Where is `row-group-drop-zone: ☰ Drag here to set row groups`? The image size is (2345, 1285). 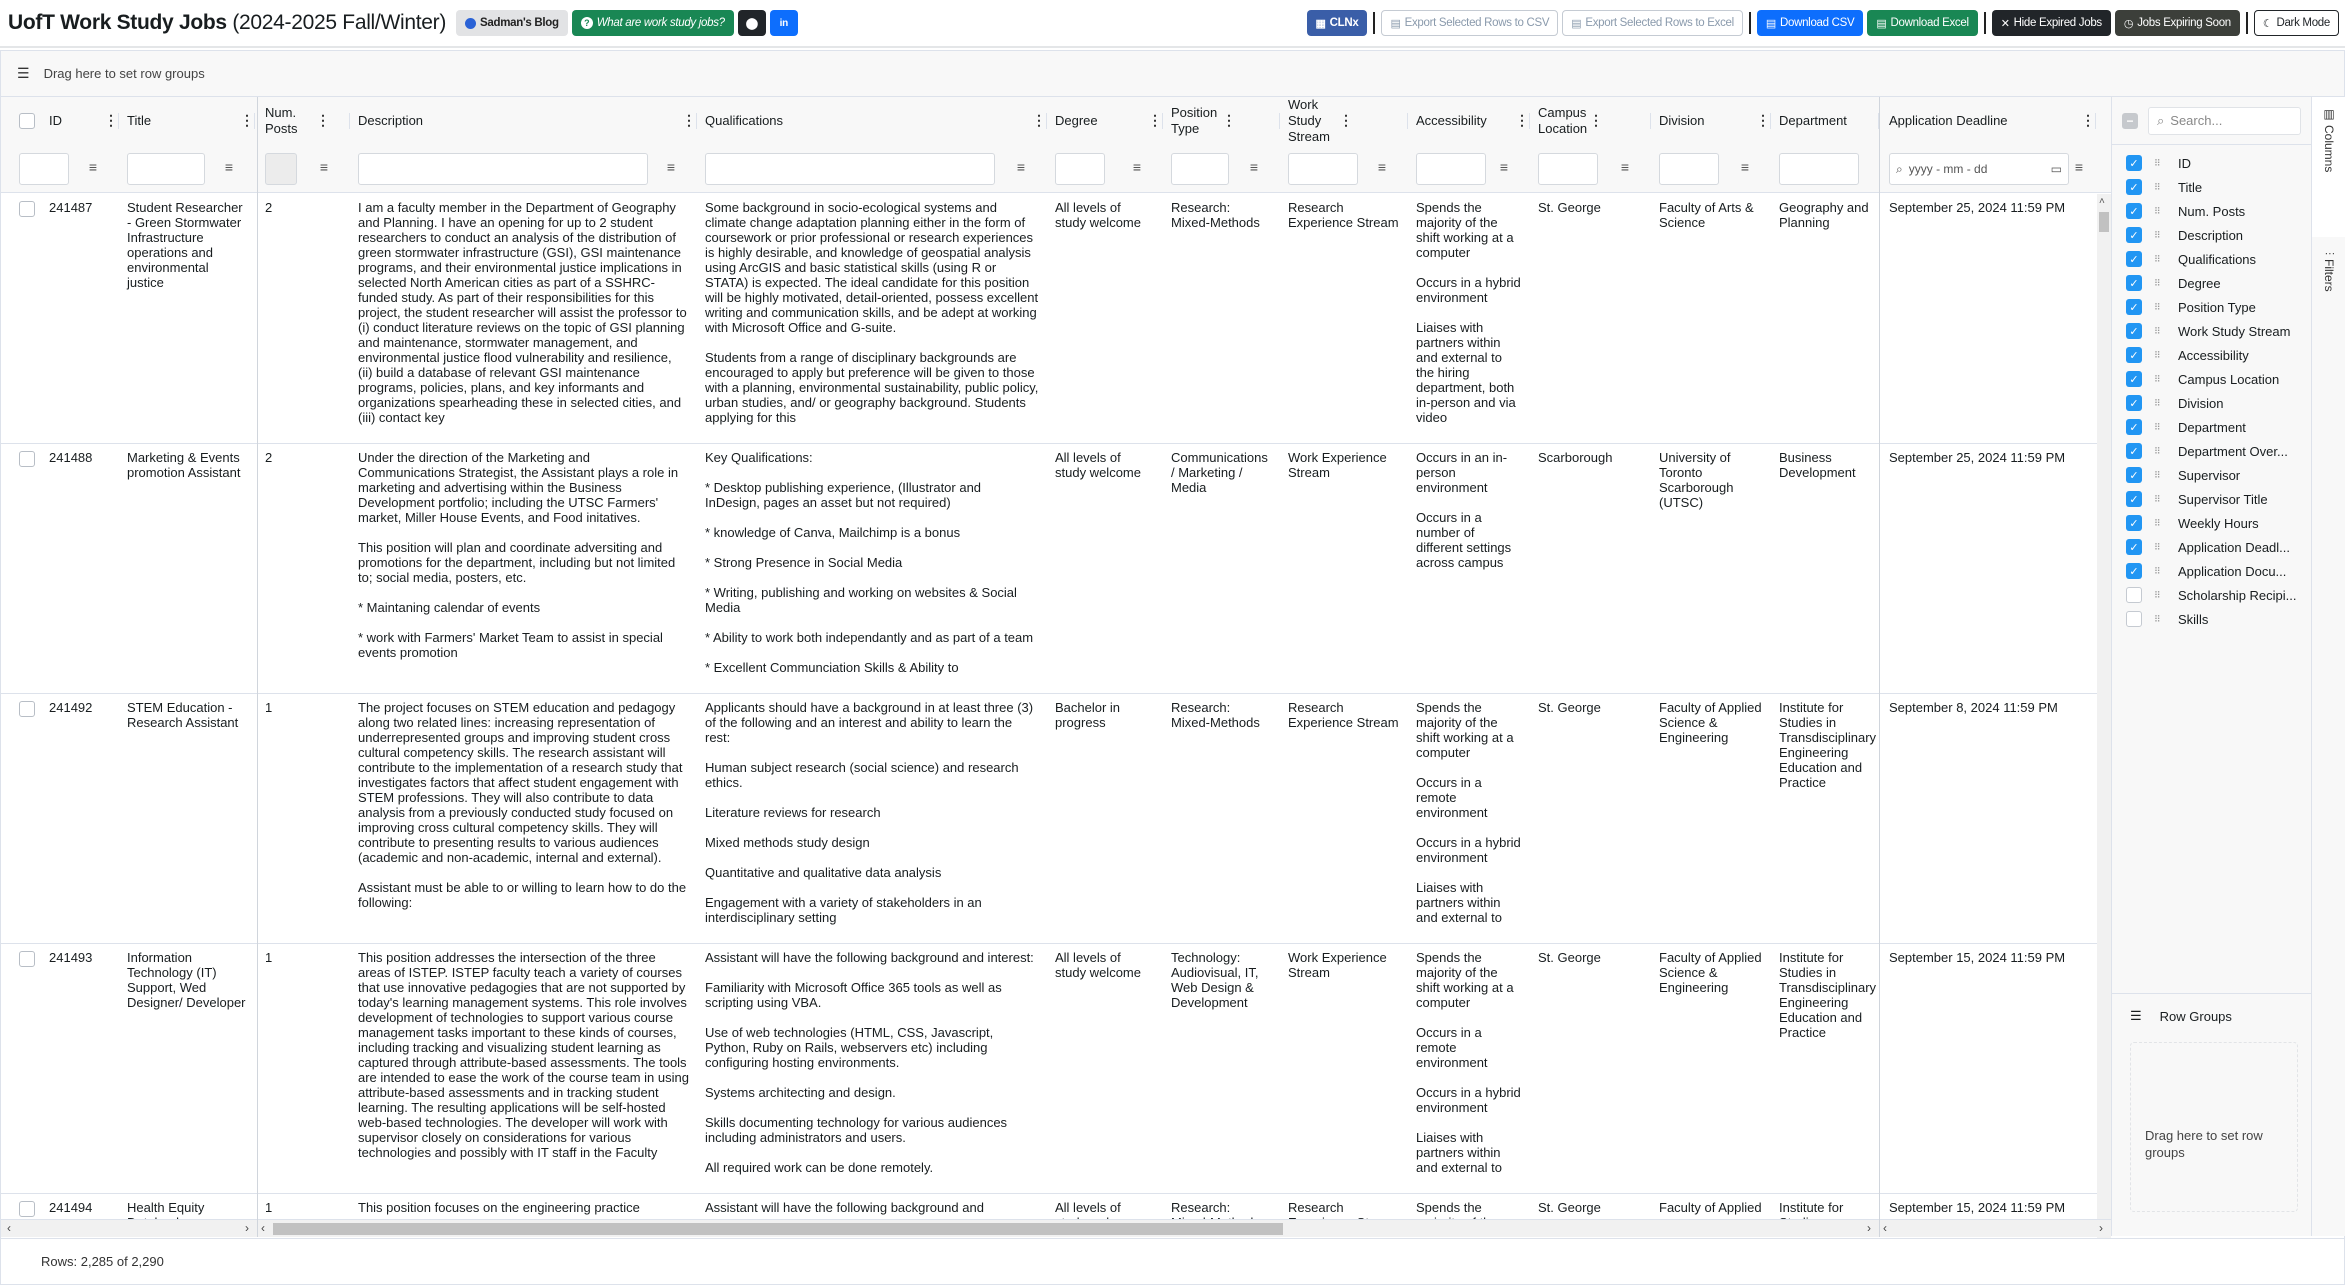 row-group-drop-zone: ☰ Drag here to set row groups is located at coordinates (1172, 74).